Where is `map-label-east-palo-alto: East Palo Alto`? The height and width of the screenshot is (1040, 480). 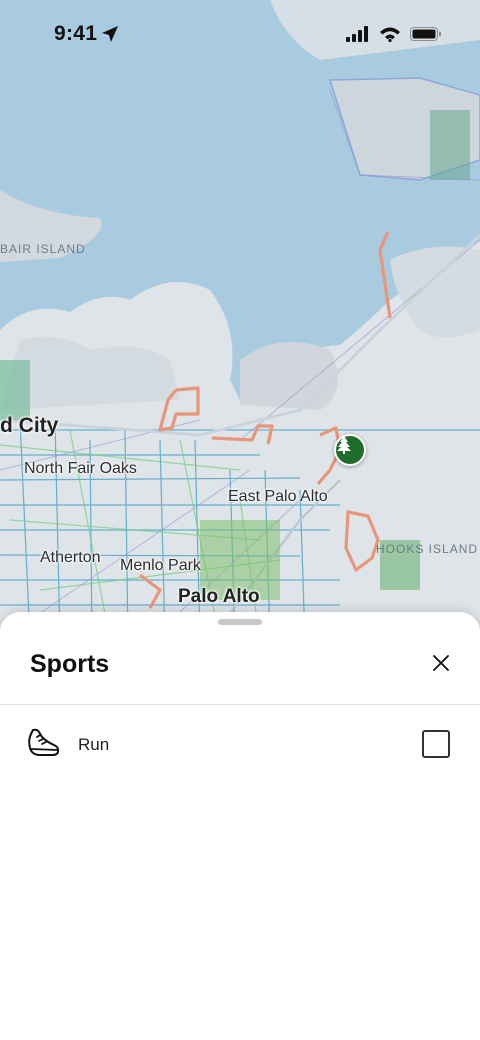
map-label-east-palo-alto: East Palo Alto is located at coordinates (278, 496).